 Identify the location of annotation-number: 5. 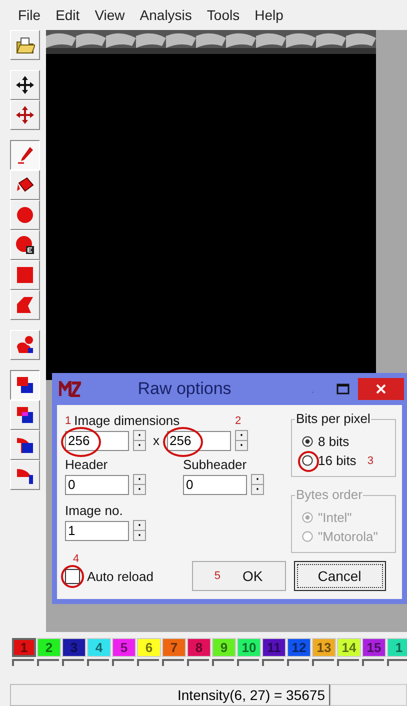
(217, 576).